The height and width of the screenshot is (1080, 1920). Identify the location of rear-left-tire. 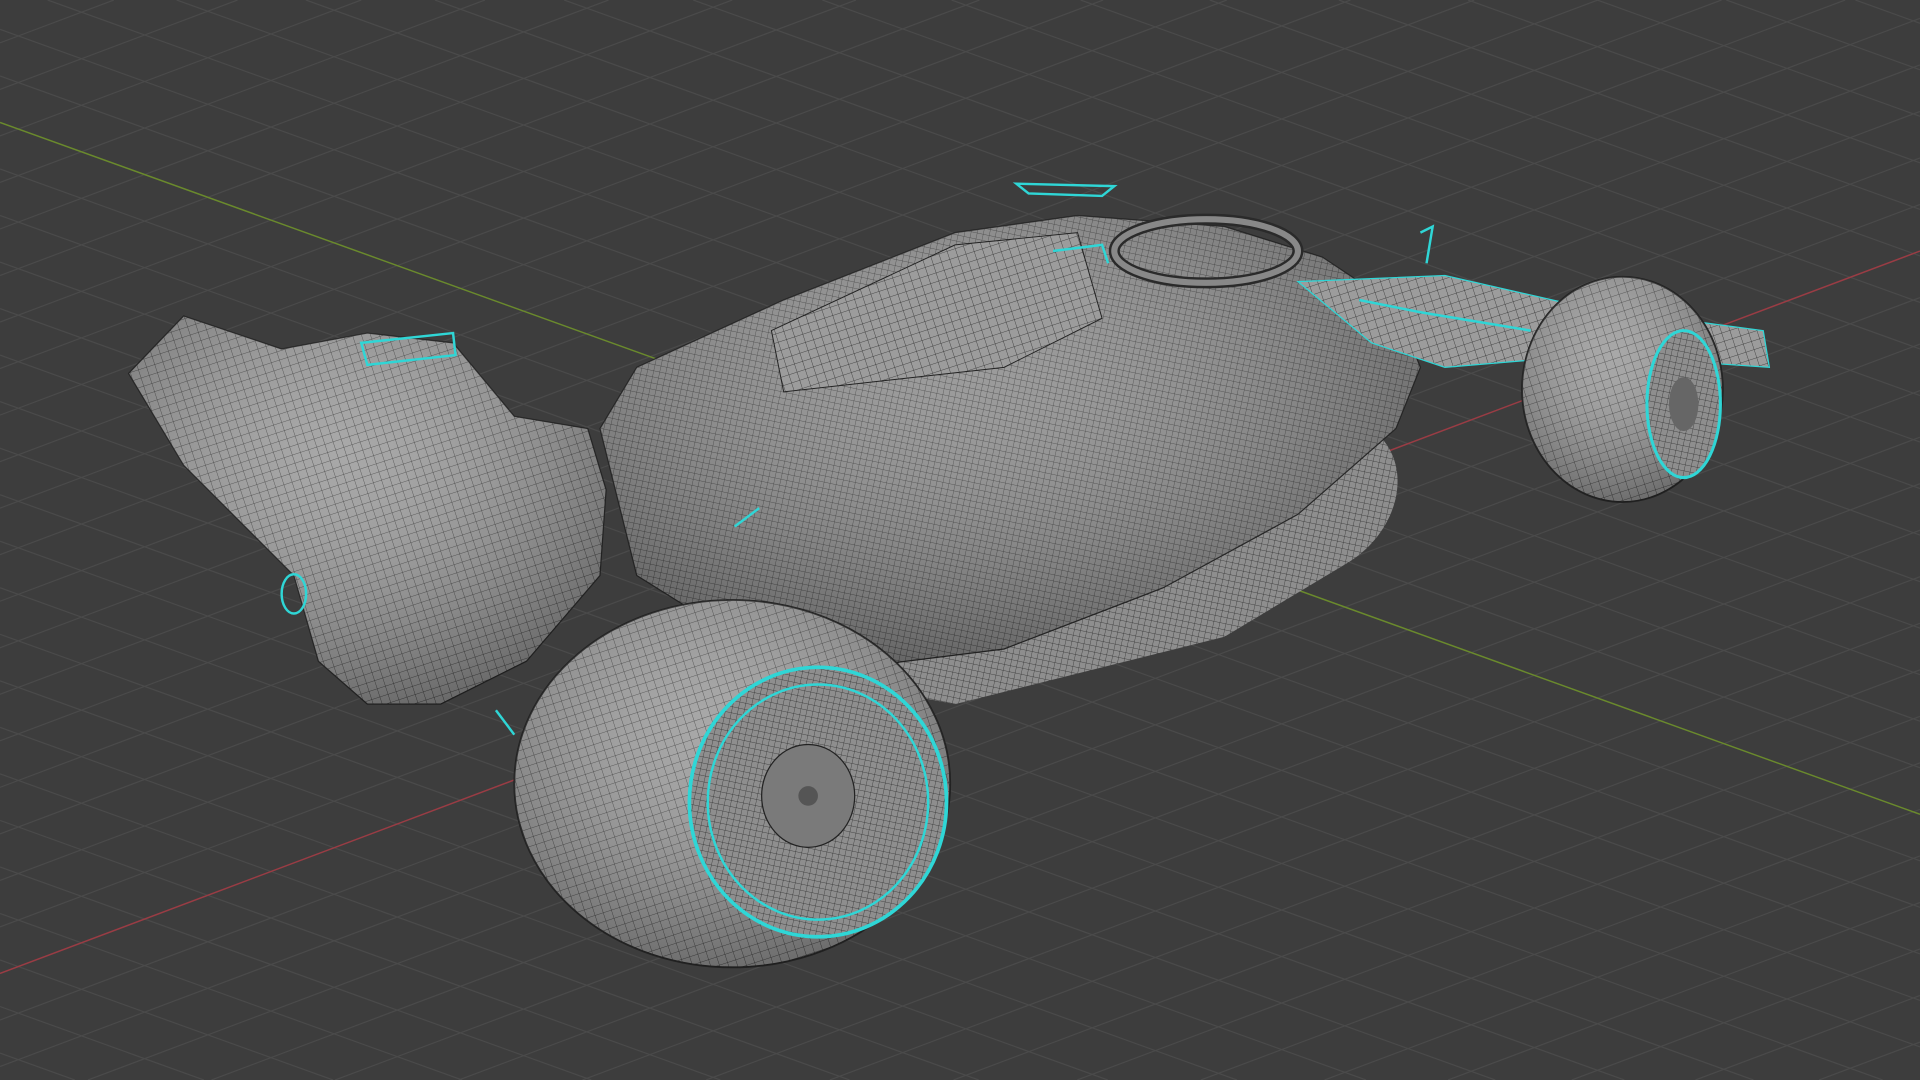
(732, 784).